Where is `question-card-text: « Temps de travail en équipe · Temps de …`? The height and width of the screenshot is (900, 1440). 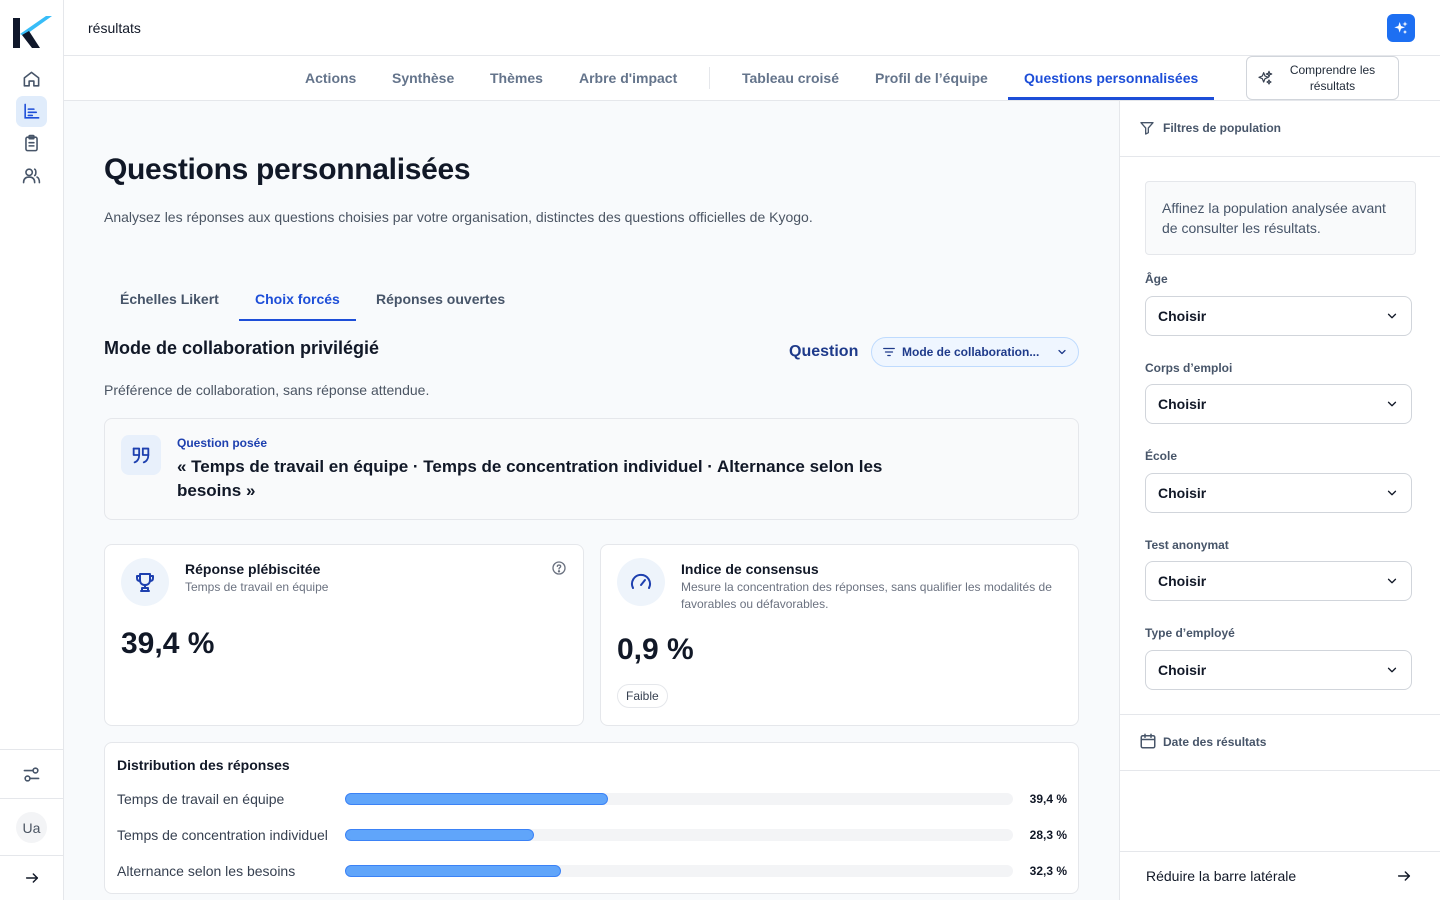
question-card-text: « Temps de travail en équipe · Temps de … is located at coordinates (530, 478).